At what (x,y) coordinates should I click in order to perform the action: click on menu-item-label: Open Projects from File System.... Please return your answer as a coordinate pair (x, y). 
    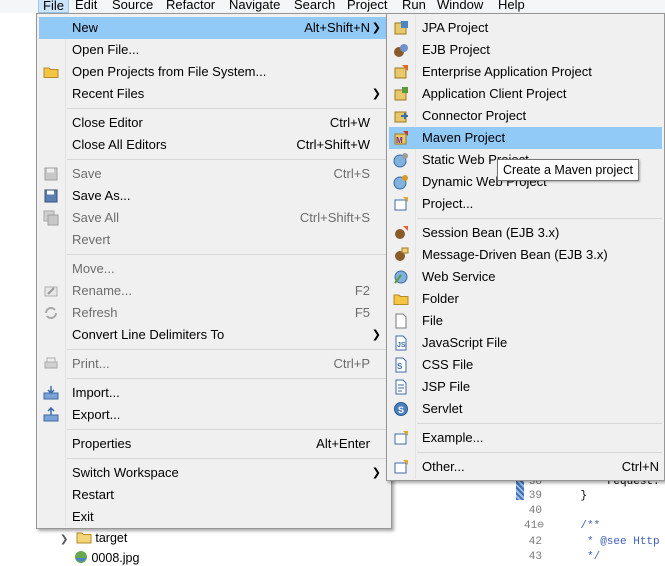
    Looking at the image, I should click on (169, 71).